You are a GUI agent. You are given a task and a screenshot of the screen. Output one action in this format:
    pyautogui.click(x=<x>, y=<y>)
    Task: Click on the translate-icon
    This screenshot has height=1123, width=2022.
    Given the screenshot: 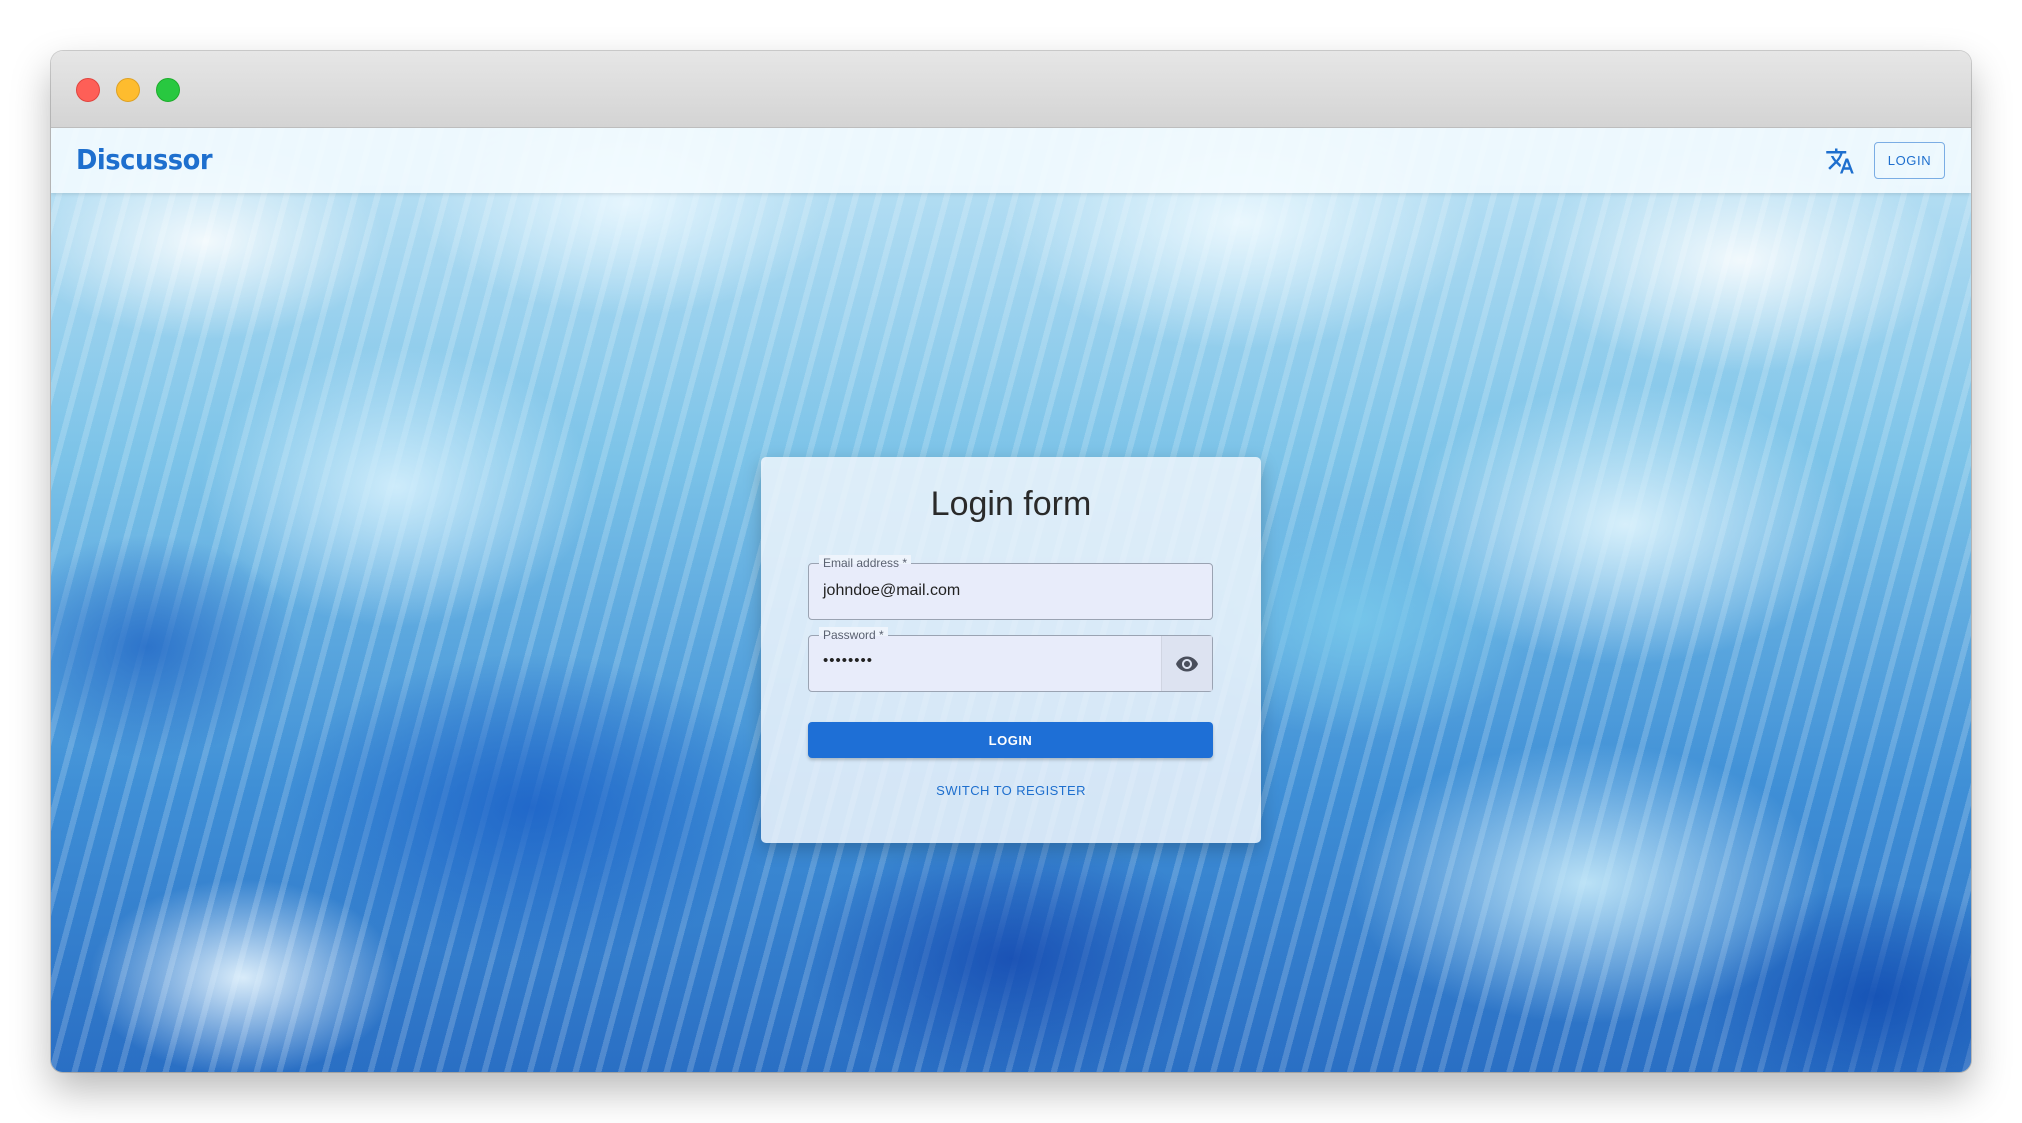 What is the action you would take?
    pyautogui.click(x=1840, y=161)
    